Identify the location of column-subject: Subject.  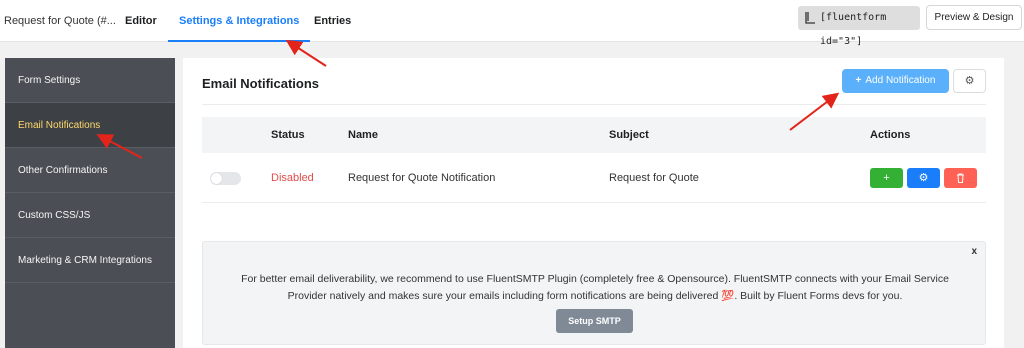
(629, 135).